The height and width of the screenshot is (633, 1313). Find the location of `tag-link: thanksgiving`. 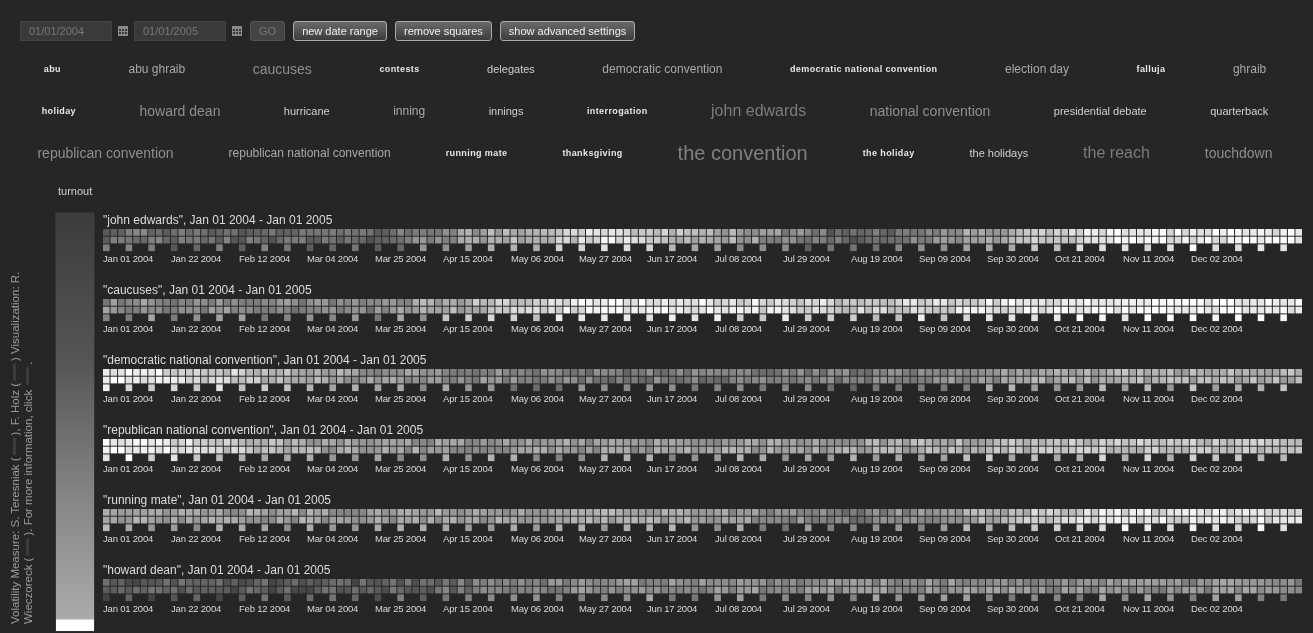

tag-link: thanksgiving is located at coordinates (592, 153).